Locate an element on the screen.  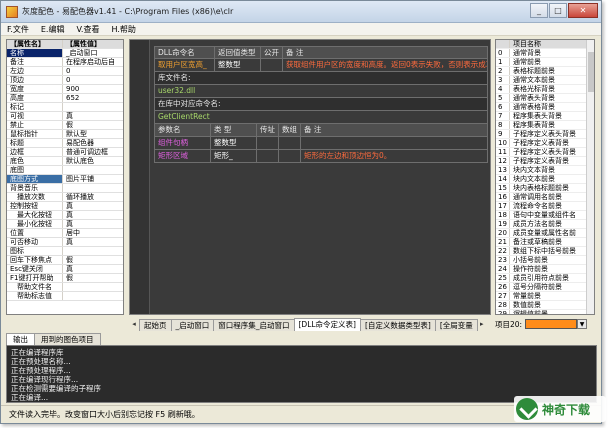
list-item: 2 表格标题前景 is located at coordinates (545, 71).